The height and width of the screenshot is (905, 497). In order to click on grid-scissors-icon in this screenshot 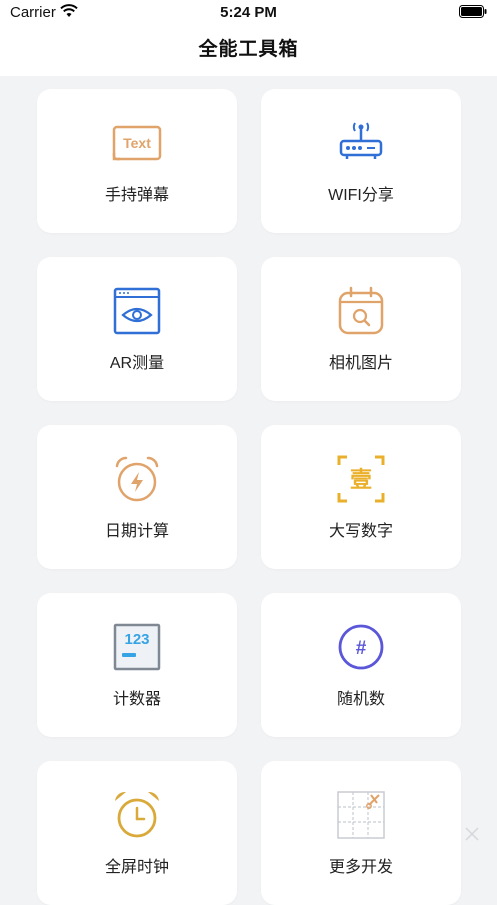, I will do `click(361, 815)`.